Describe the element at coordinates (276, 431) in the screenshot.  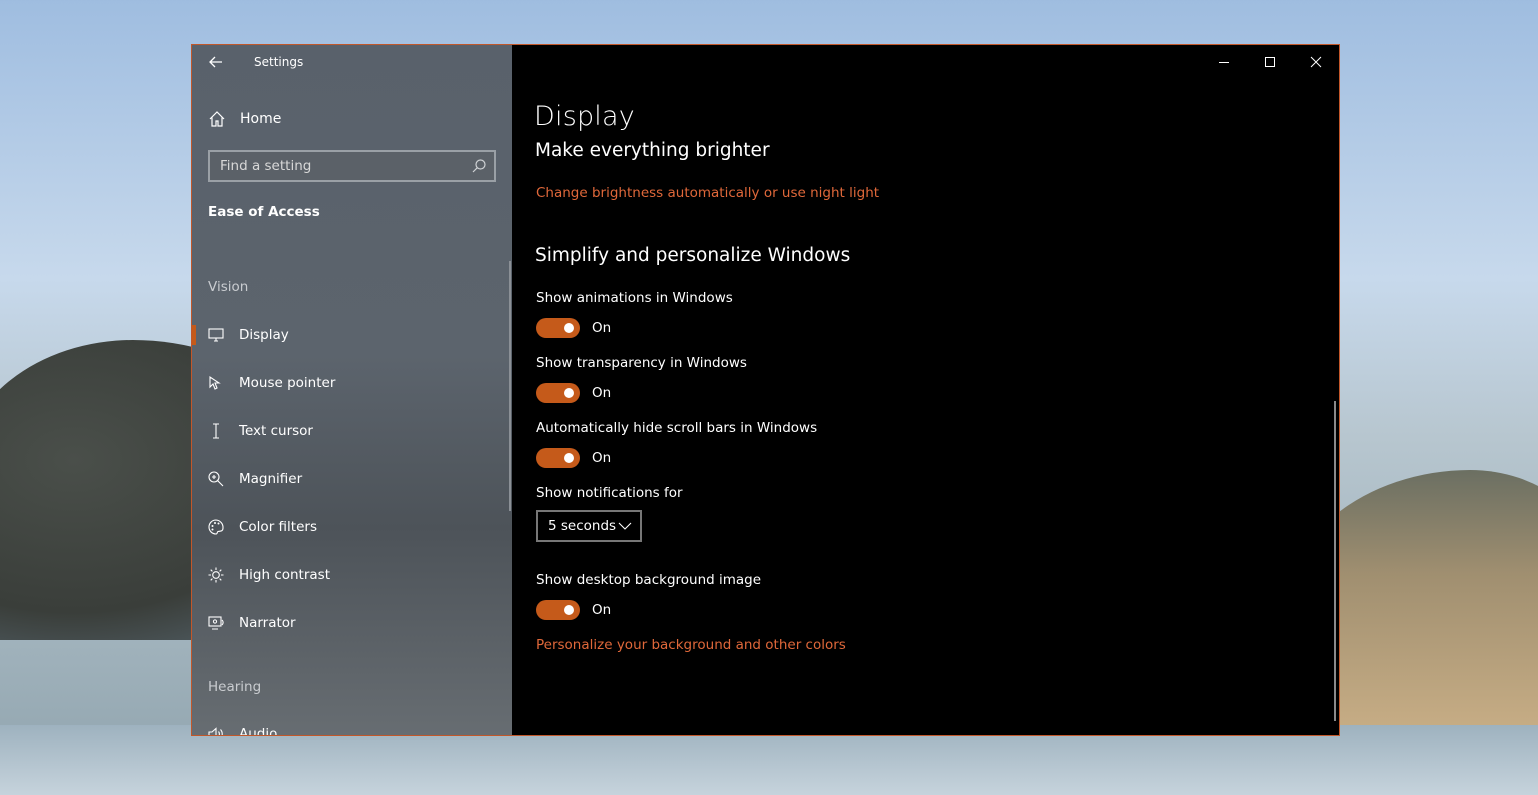
I see `sidebar-item-label: Text cursor` at that location.